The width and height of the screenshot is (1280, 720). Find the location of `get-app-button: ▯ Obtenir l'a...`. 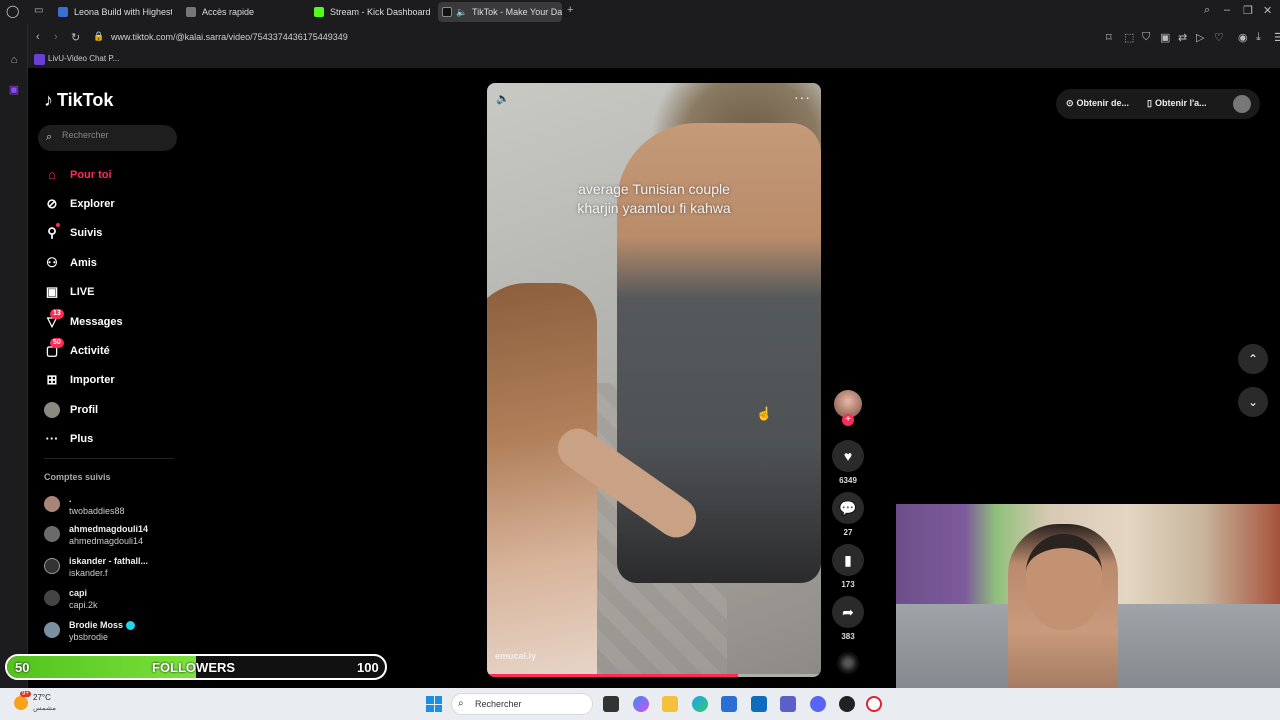

get-app-button: ▯ Obtenir l'a... is located at coordinates (1177, 103).